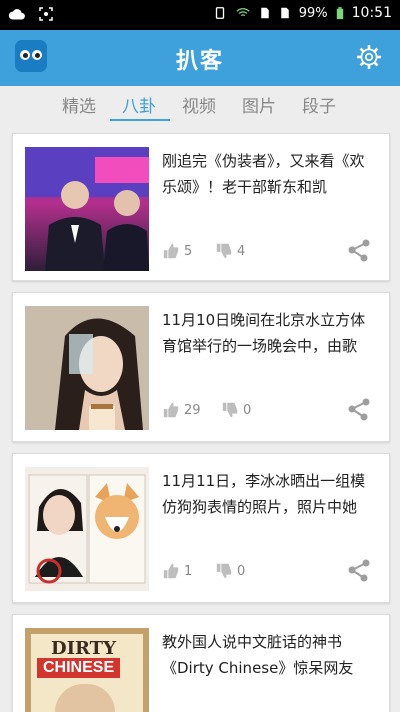  Describe the element at coordinates (243, 12) in the screenshot. I see `wifi-icon` at that location.